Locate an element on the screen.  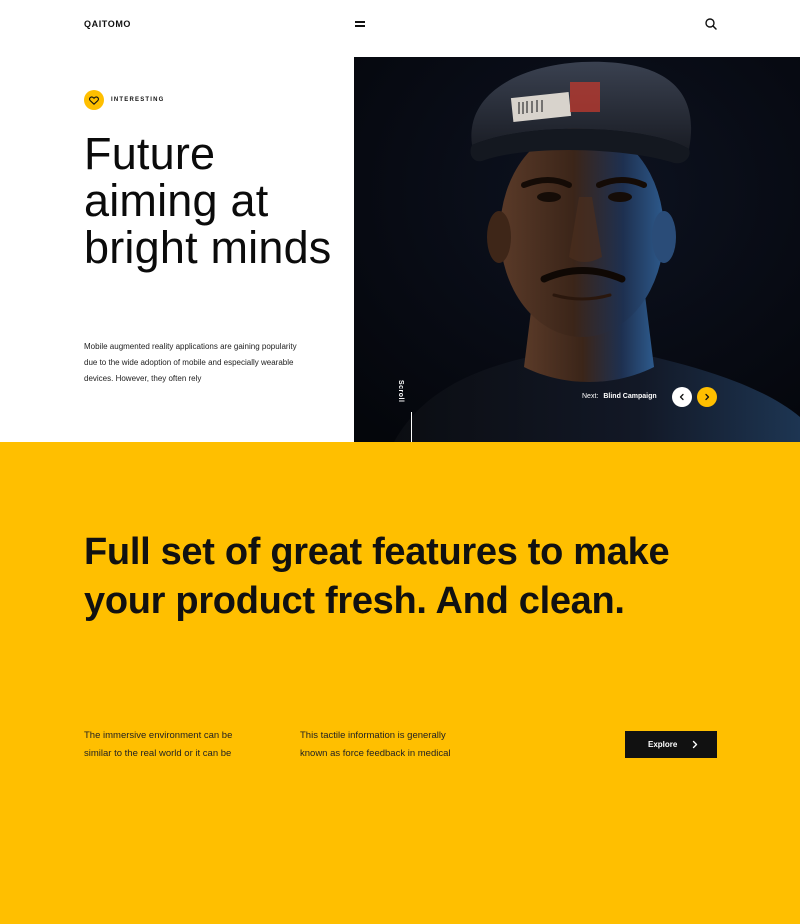
prev-slide-button is located at coordinates (682, 397).